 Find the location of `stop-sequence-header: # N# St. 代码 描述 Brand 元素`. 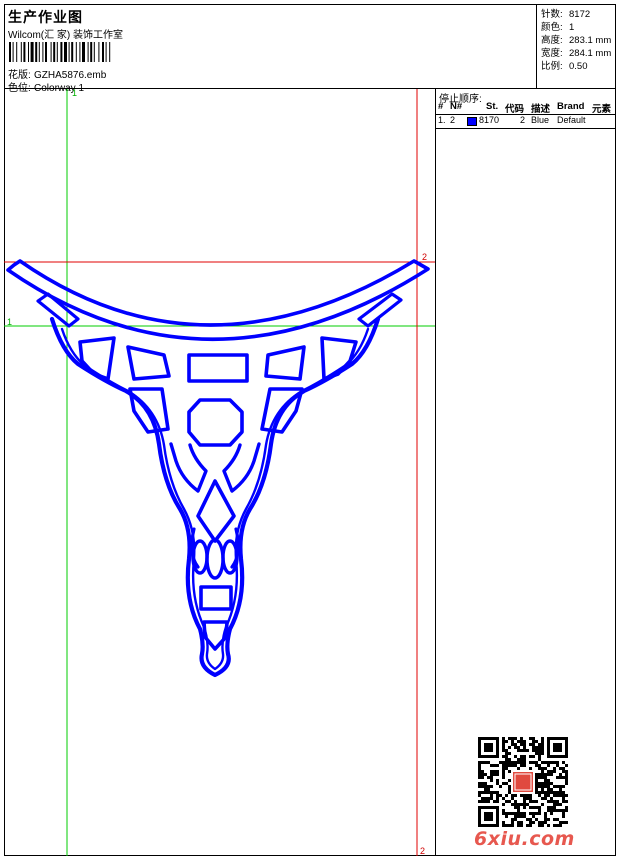

stop-sequence-header: # N# St. 代码 描述 Brand 元素 is located at coordinates (526, 108).